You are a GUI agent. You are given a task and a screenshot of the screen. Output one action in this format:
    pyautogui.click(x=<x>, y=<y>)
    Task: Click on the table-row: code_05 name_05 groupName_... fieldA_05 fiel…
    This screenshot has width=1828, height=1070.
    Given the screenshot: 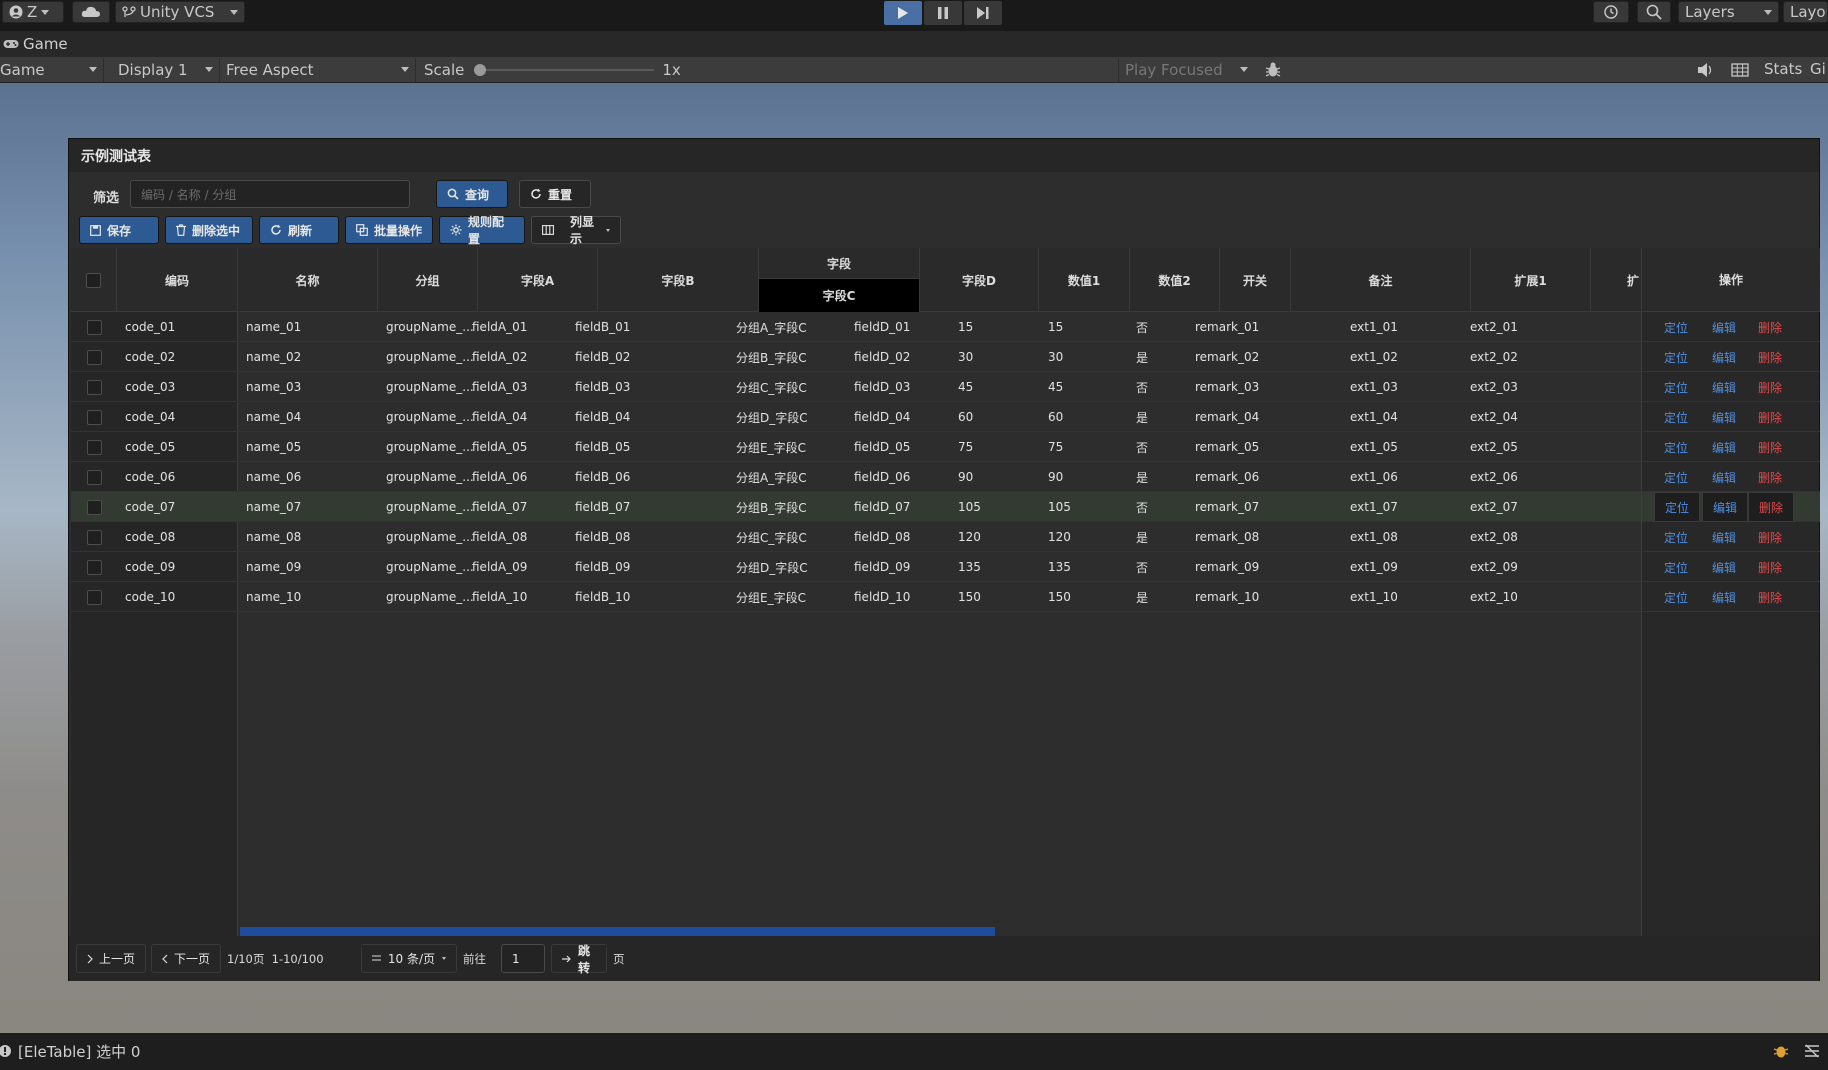 What is the action you would take?
    pyautogui.click(x=945, y=447)
    